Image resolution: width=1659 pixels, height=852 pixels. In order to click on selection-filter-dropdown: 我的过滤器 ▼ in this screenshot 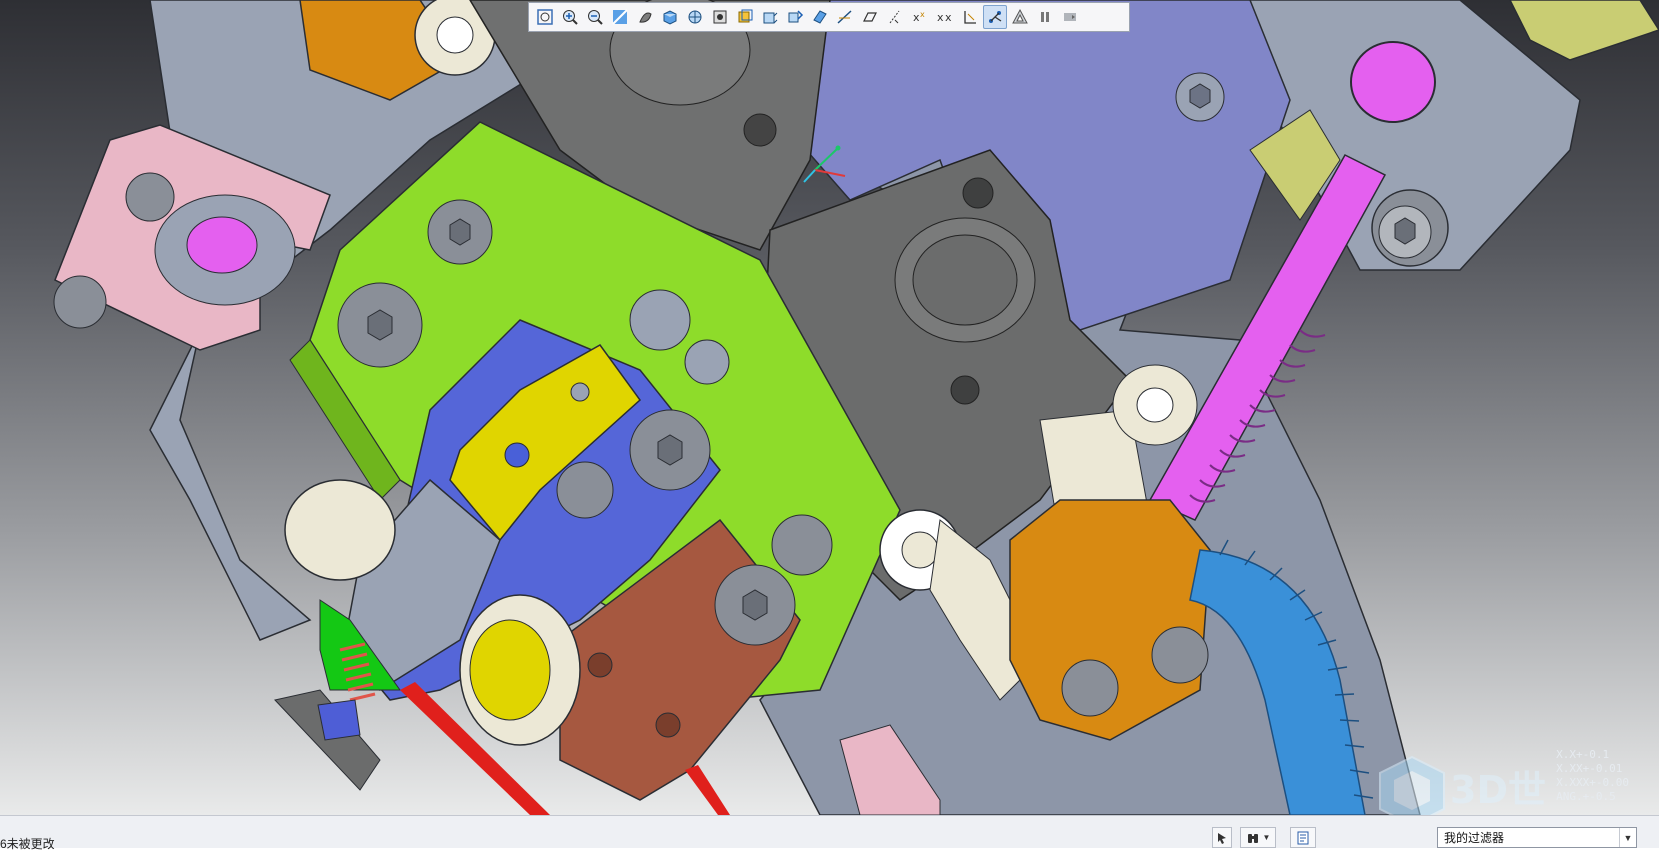, I will do `click(1537, 837)`.